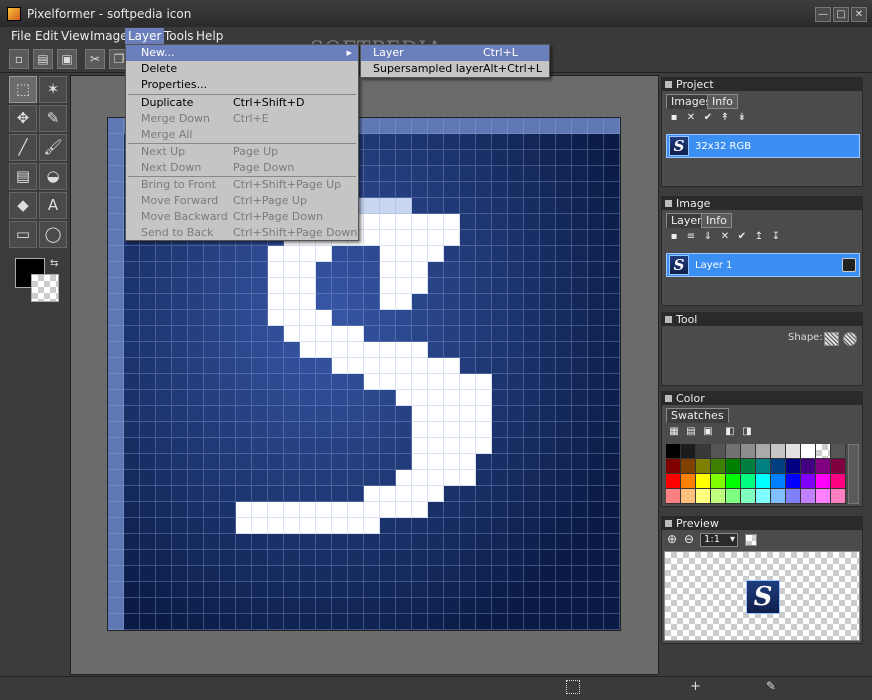  I want to click on minimize-button: —, so click(823, 14).